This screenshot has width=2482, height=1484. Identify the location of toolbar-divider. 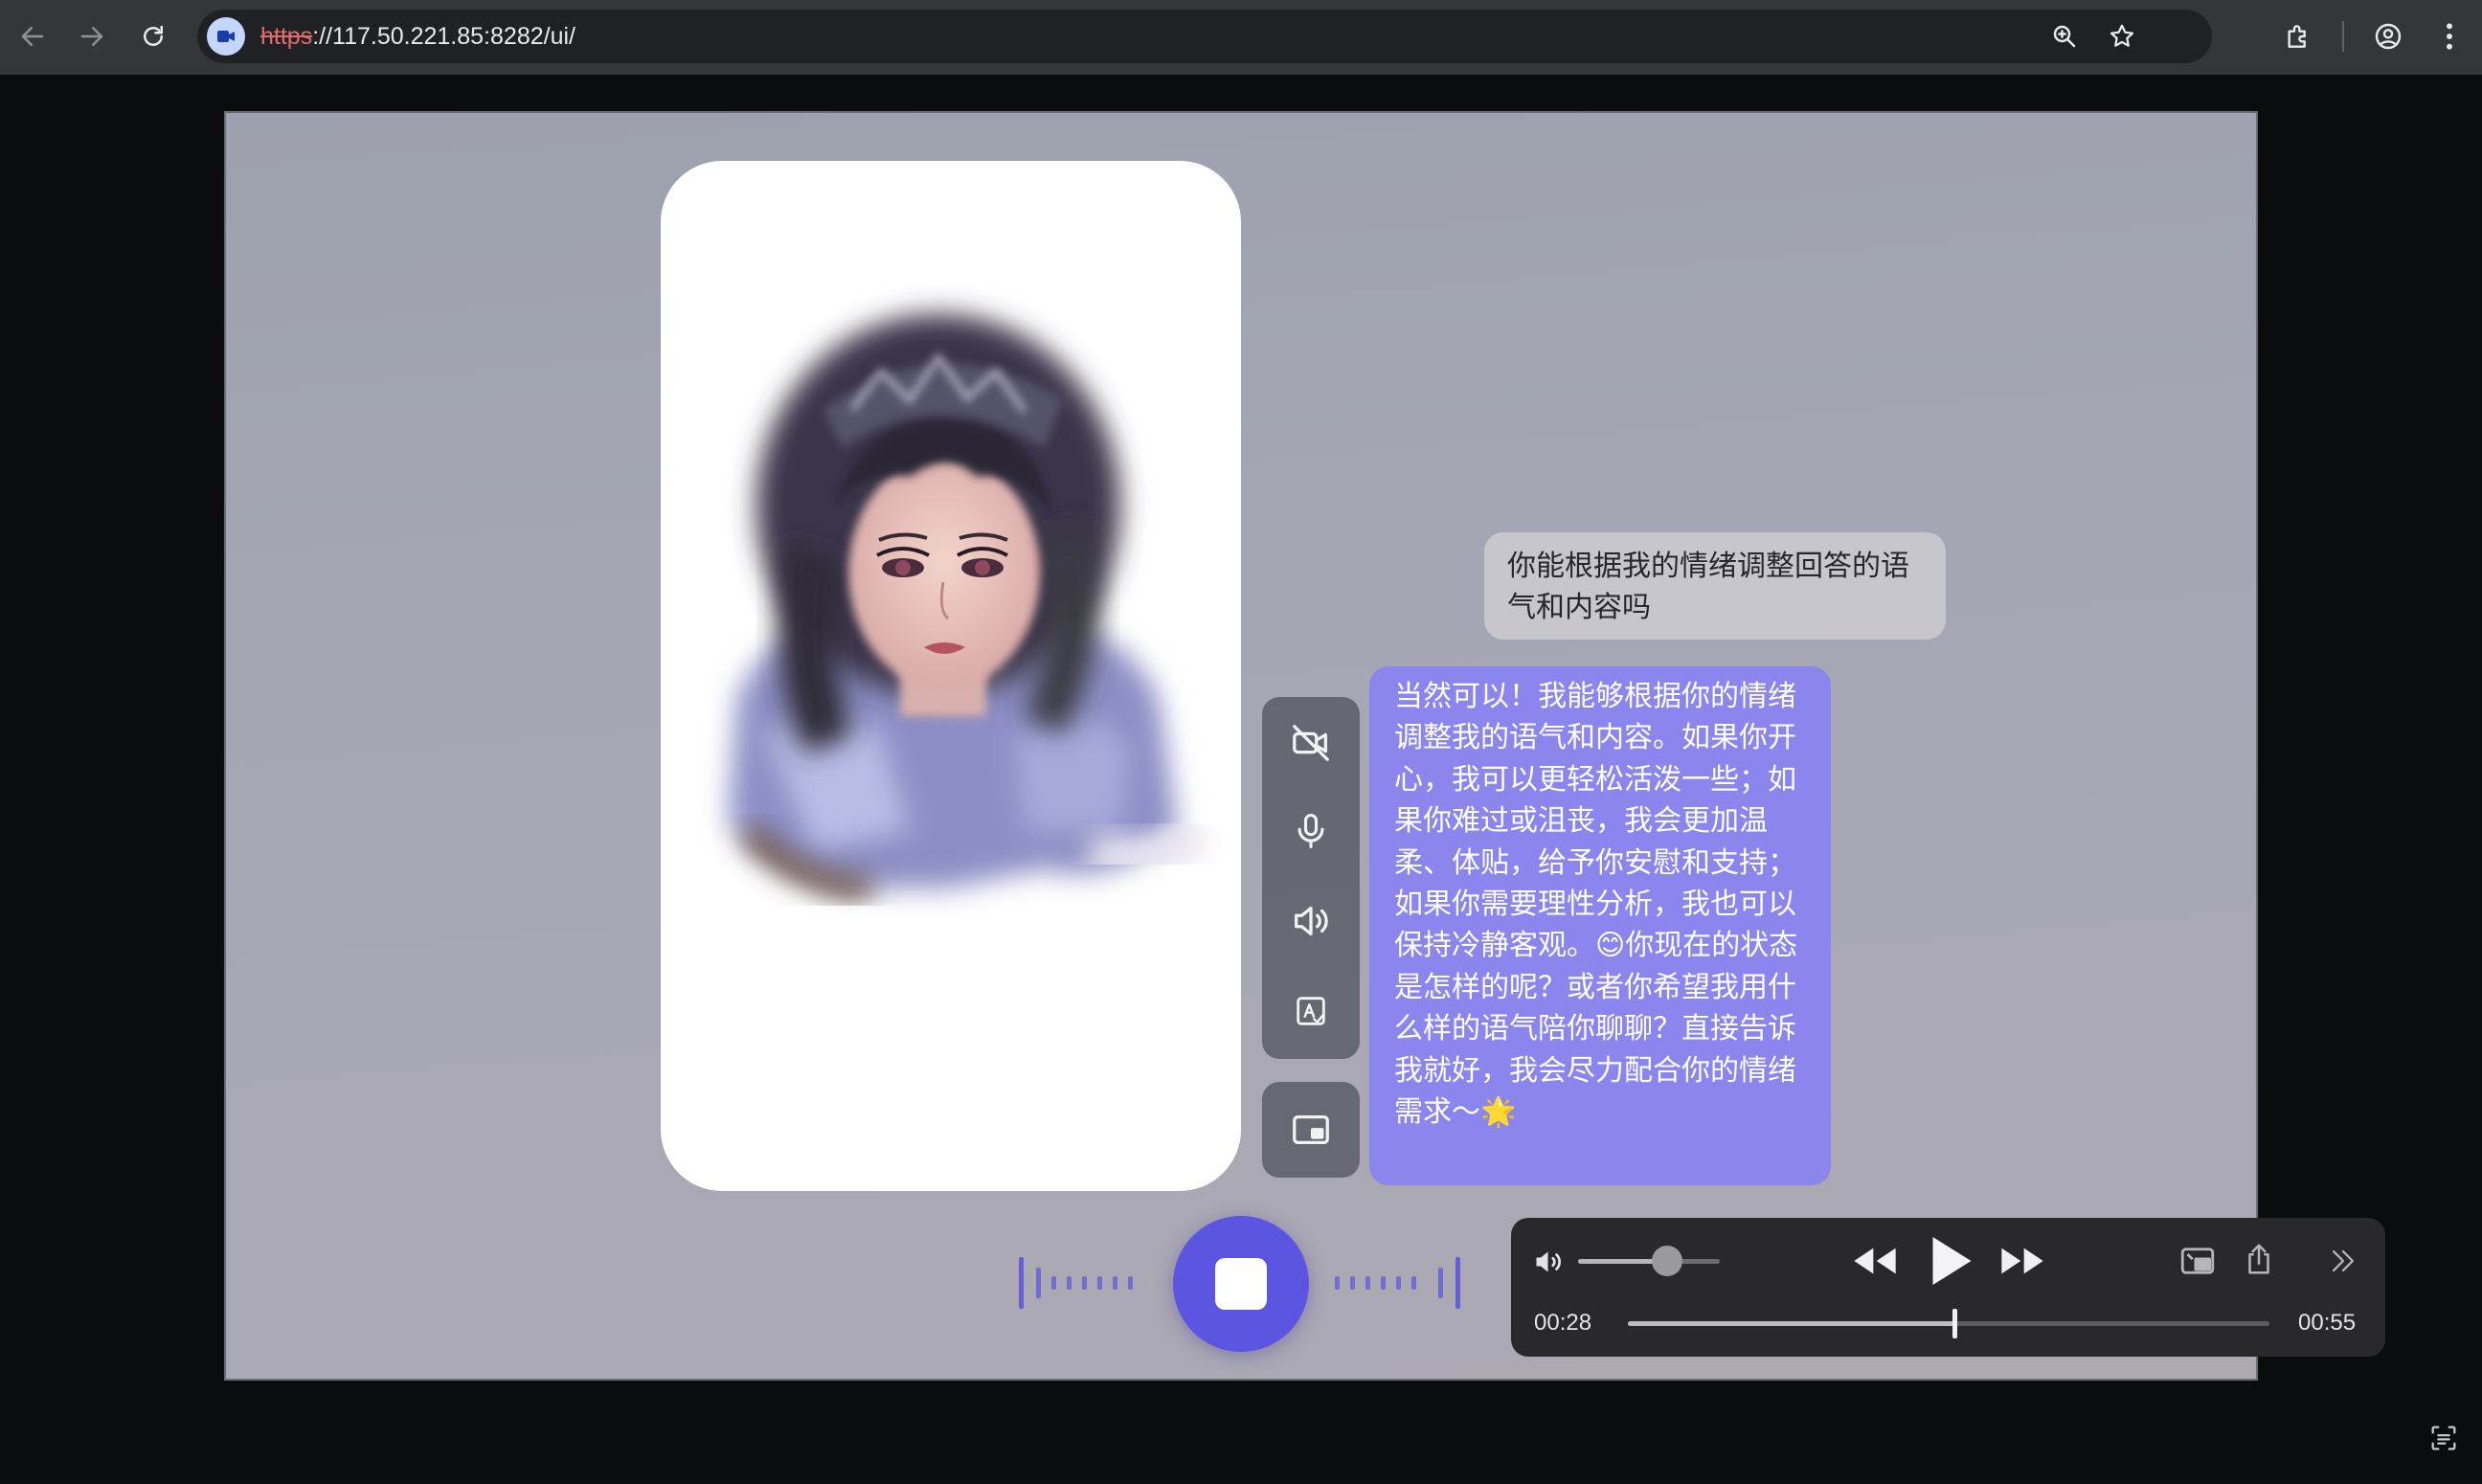
(2343, 36).